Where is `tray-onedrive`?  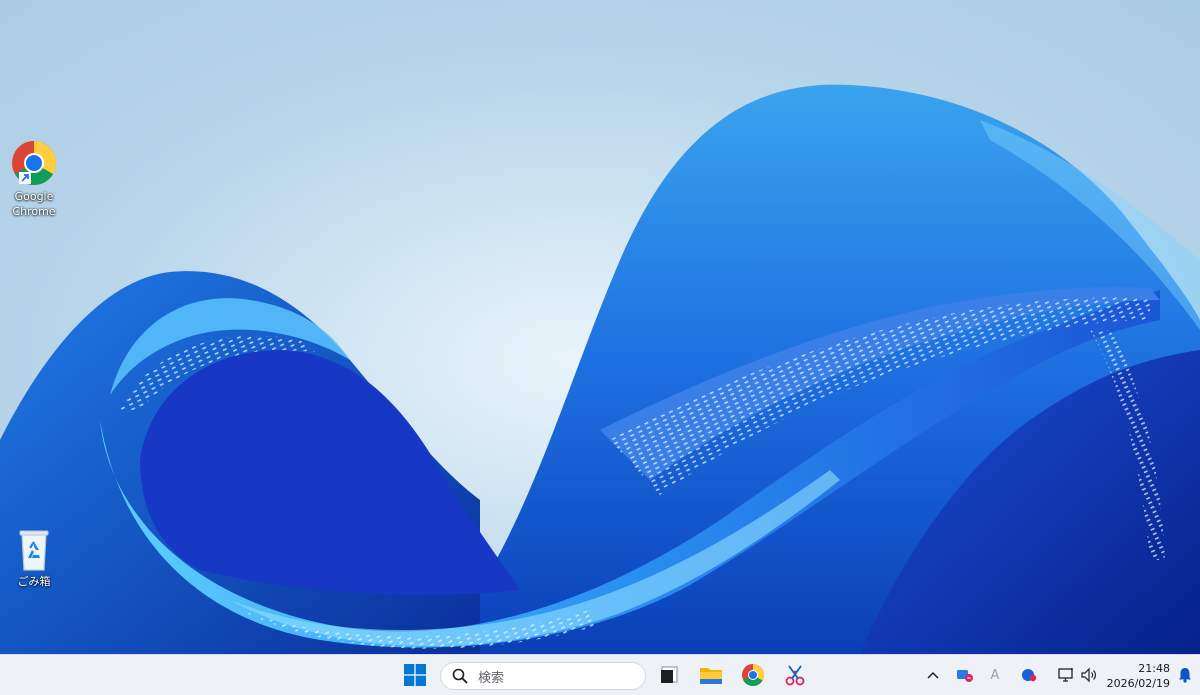
tray-onedrive is located at coordinates (1029, 675).